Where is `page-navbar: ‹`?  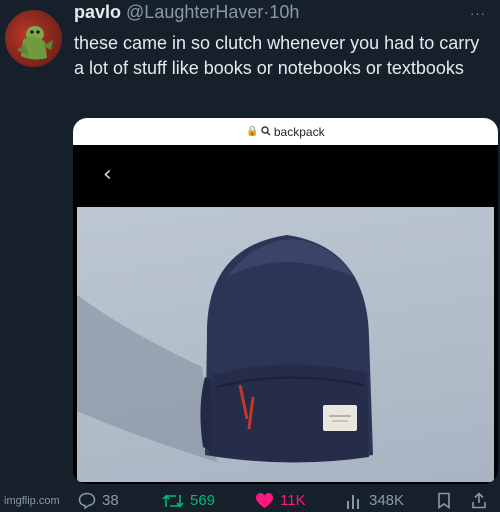 page-navbar: ‹ is located at coordinates (285, 175).